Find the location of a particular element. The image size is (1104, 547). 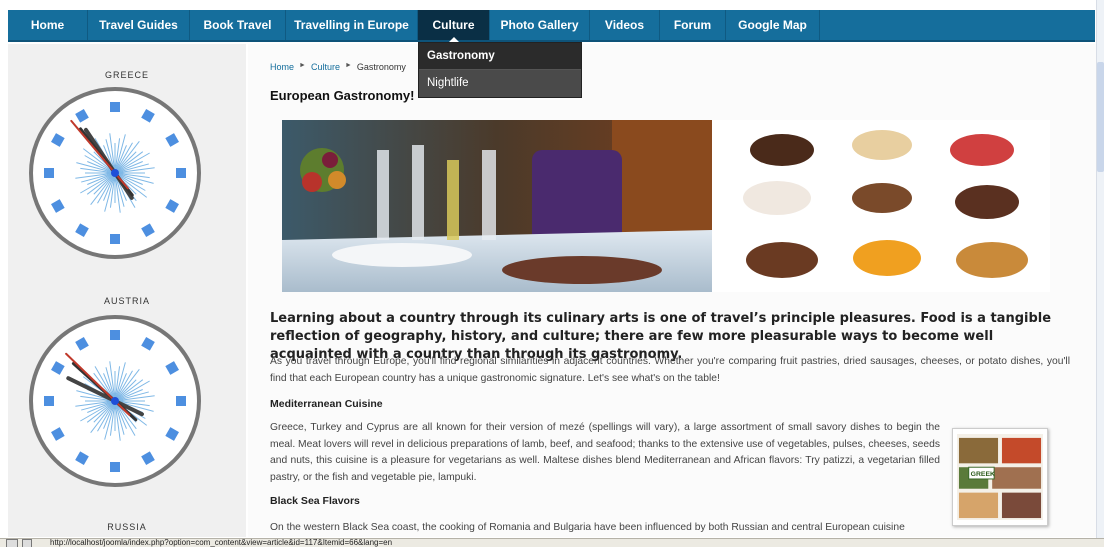

nav-videos: Videos is located at coordinates (625, 25).